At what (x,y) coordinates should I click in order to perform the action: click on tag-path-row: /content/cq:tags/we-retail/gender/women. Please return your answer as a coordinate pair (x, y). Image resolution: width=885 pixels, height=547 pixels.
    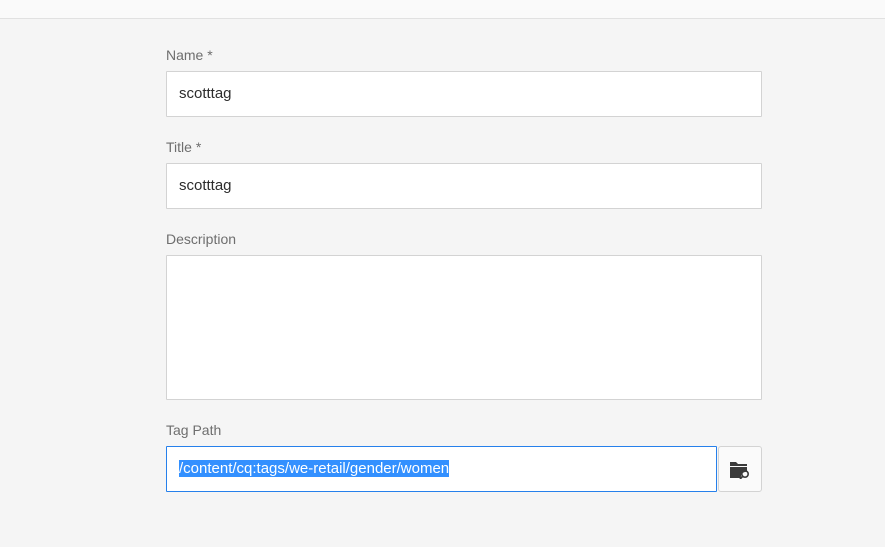
    Looking at the image, I should click on (464, 469).